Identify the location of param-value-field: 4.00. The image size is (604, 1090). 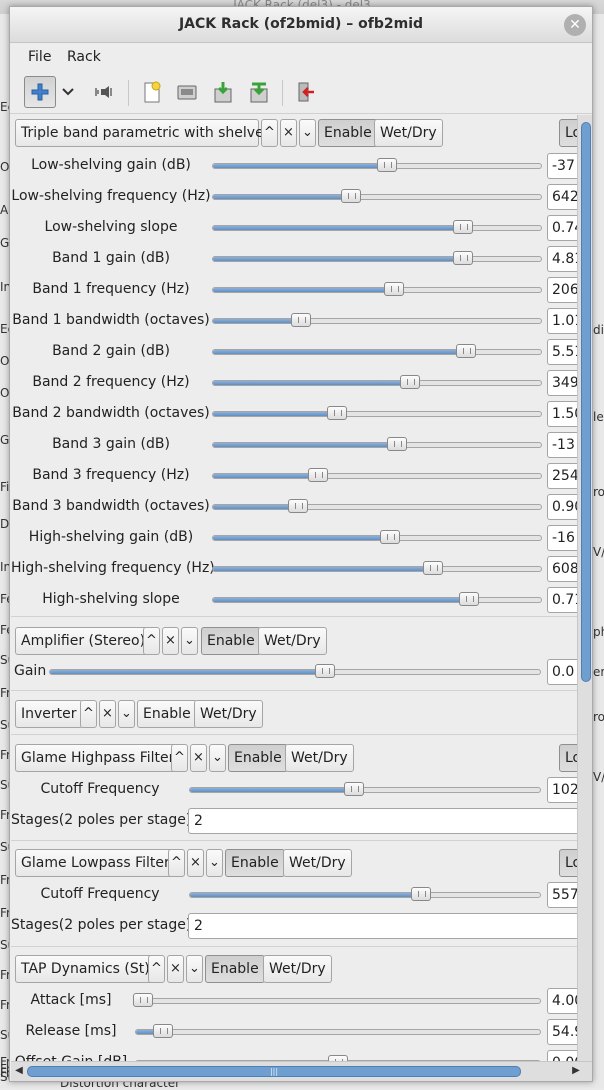
(562, 1001).